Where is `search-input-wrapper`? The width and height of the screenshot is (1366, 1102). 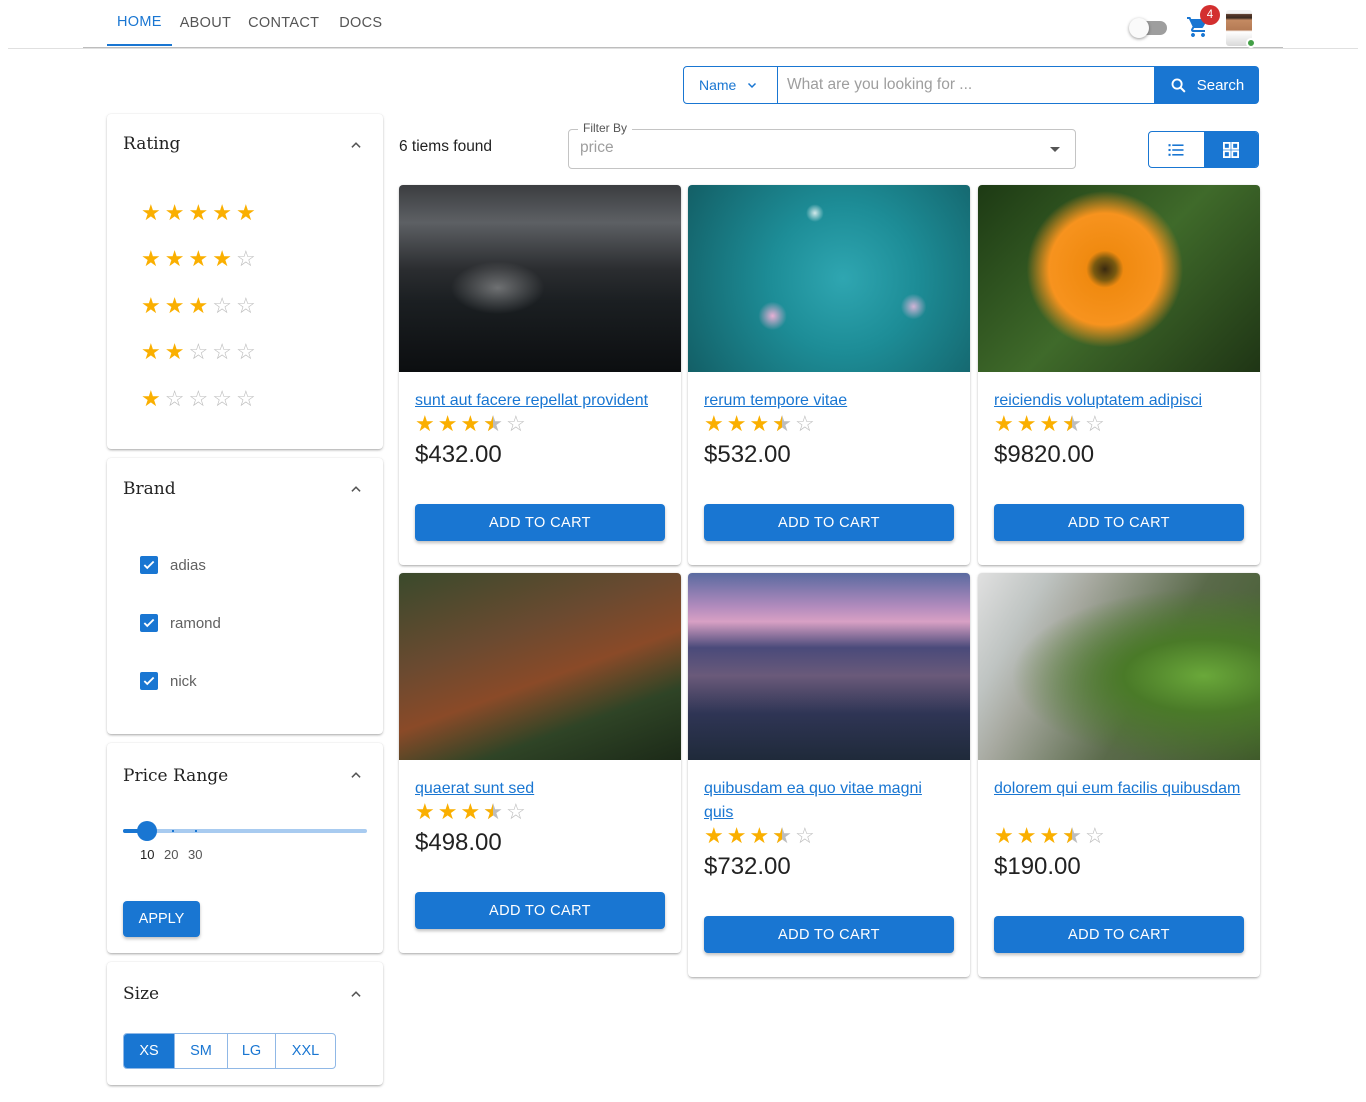 search-input-wrapper is located at coordinates (966, 85).